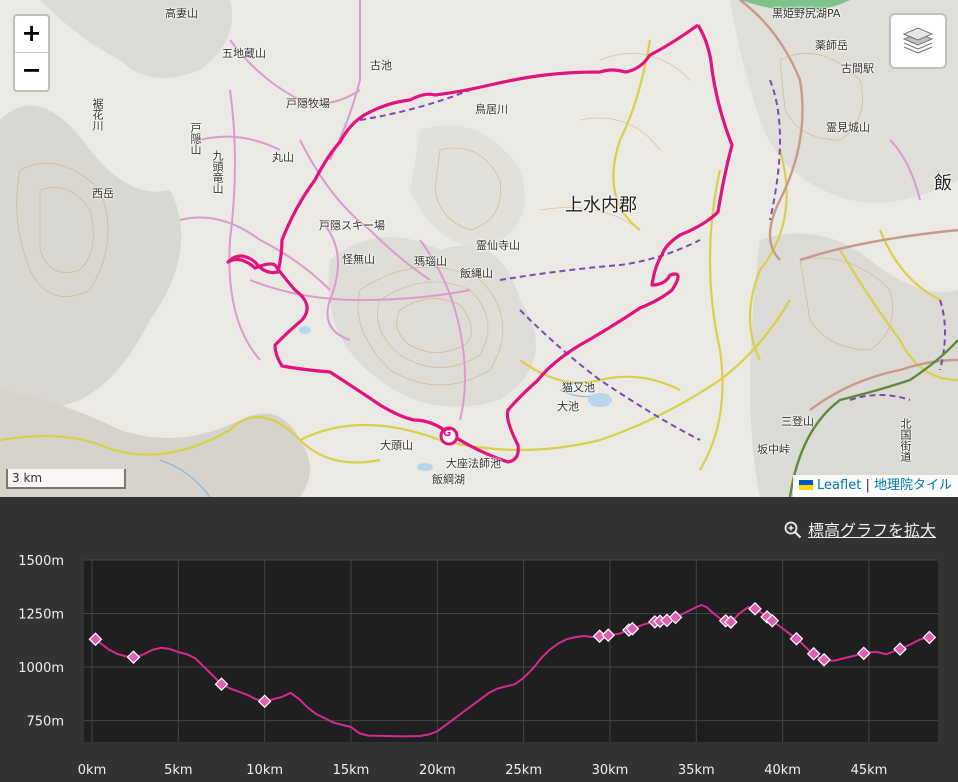  What do you see at coordinates (568, 406) in the screenshot?
I see `map-label-ooike: 大池` at bounding box center [568, 406].